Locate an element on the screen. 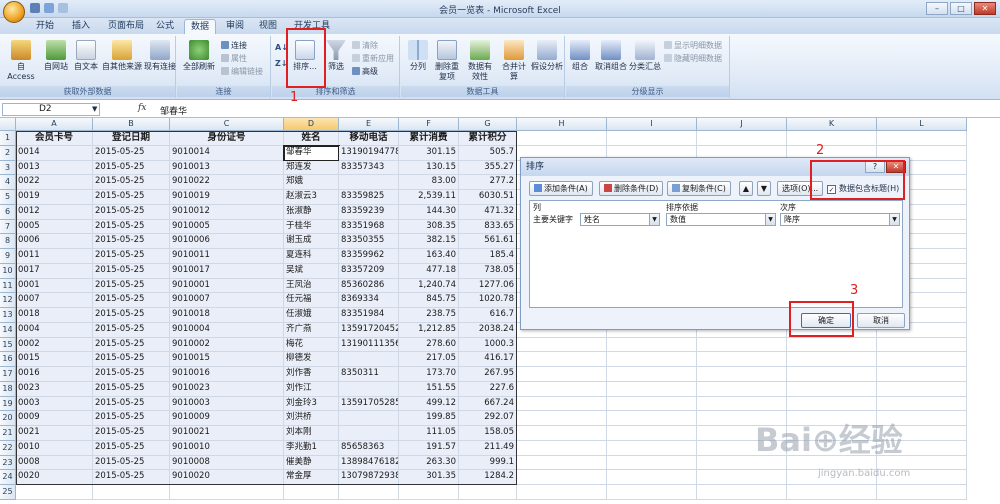  table-cell: 0003 is located at coordinates (54, 404).